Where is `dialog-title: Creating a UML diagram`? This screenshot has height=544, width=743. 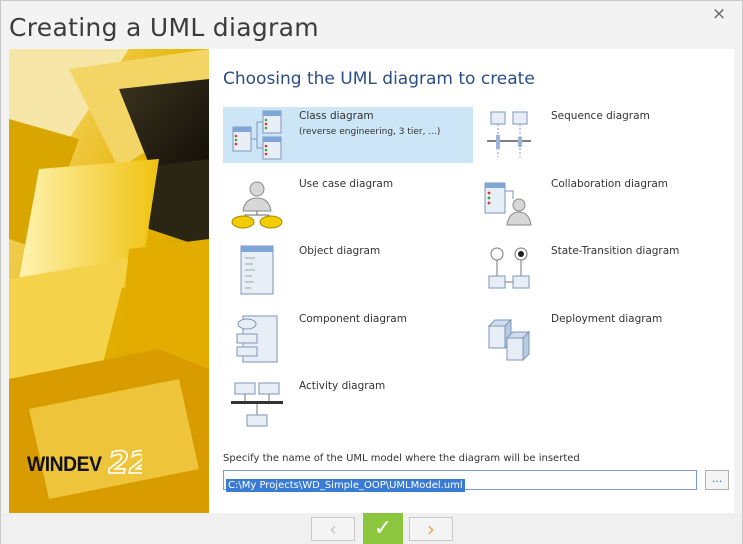 dialog-title: Creating a UML diagram is located at coordinates (164, 27).